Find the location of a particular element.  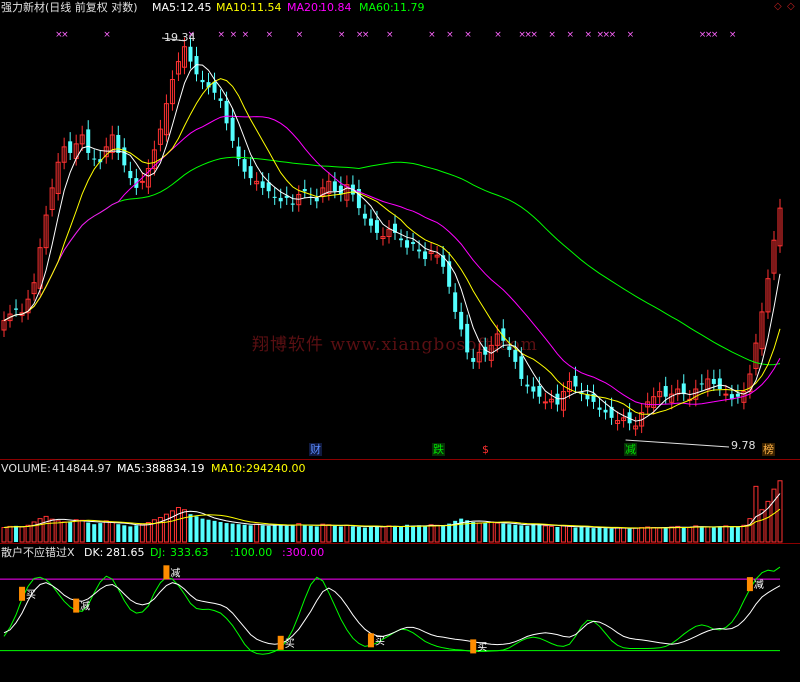

high-price-label: 19.34 is located at coordinates (180, 37).